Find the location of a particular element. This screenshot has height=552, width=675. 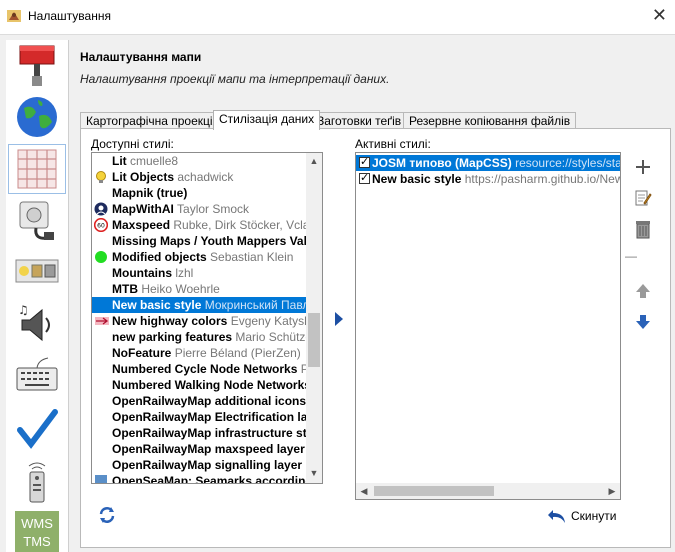

activate-style-button is located at coordinates (339, 319).